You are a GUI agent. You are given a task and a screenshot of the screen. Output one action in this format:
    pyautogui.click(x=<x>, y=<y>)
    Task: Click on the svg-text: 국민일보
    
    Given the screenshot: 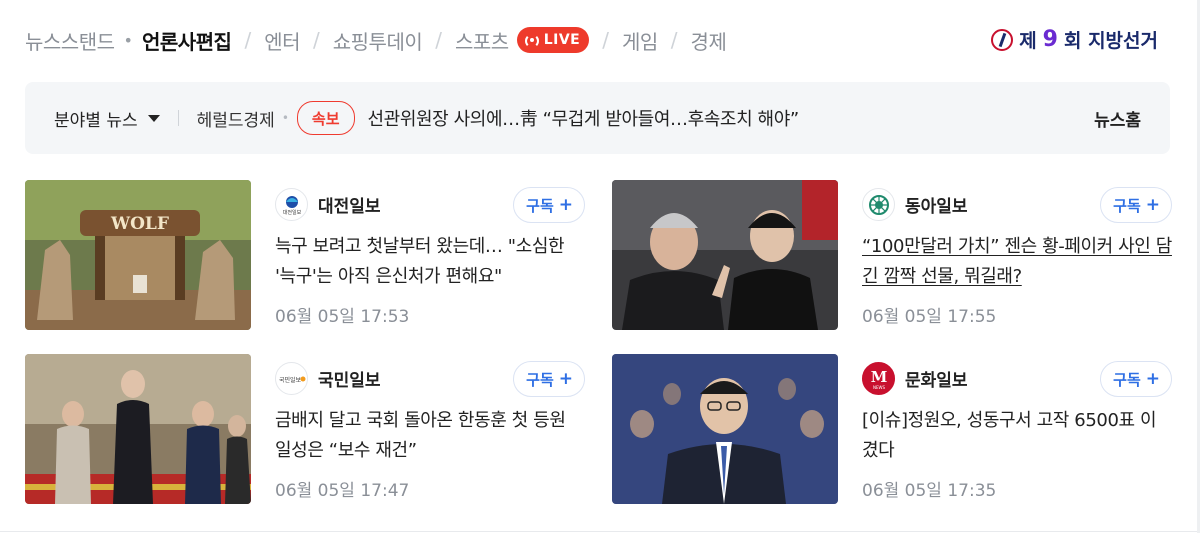 What is the action you would take?
    pyautogui.click(x=290, y=380)
    